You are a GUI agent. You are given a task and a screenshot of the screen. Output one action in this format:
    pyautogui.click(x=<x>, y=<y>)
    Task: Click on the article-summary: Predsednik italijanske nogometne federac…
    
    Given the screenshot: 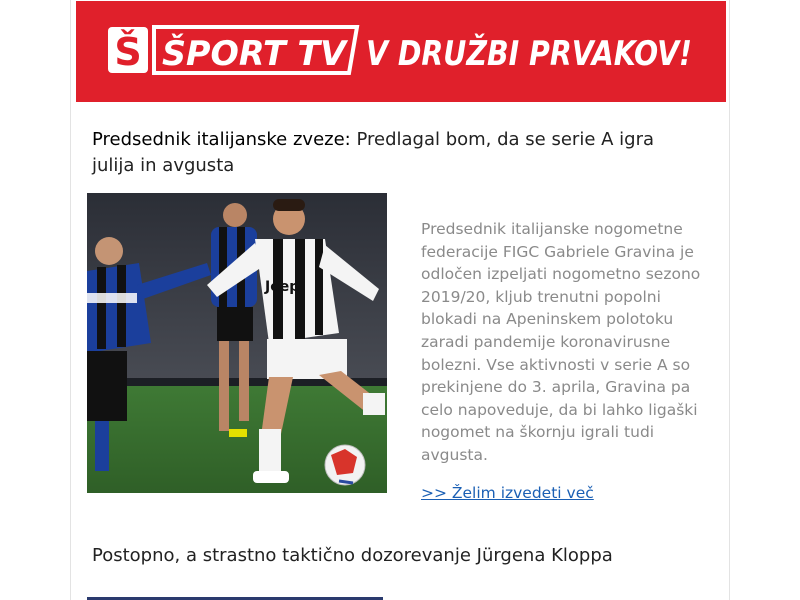 What is the action you would take?
    pyautogui.click(x=561, y=342)
    